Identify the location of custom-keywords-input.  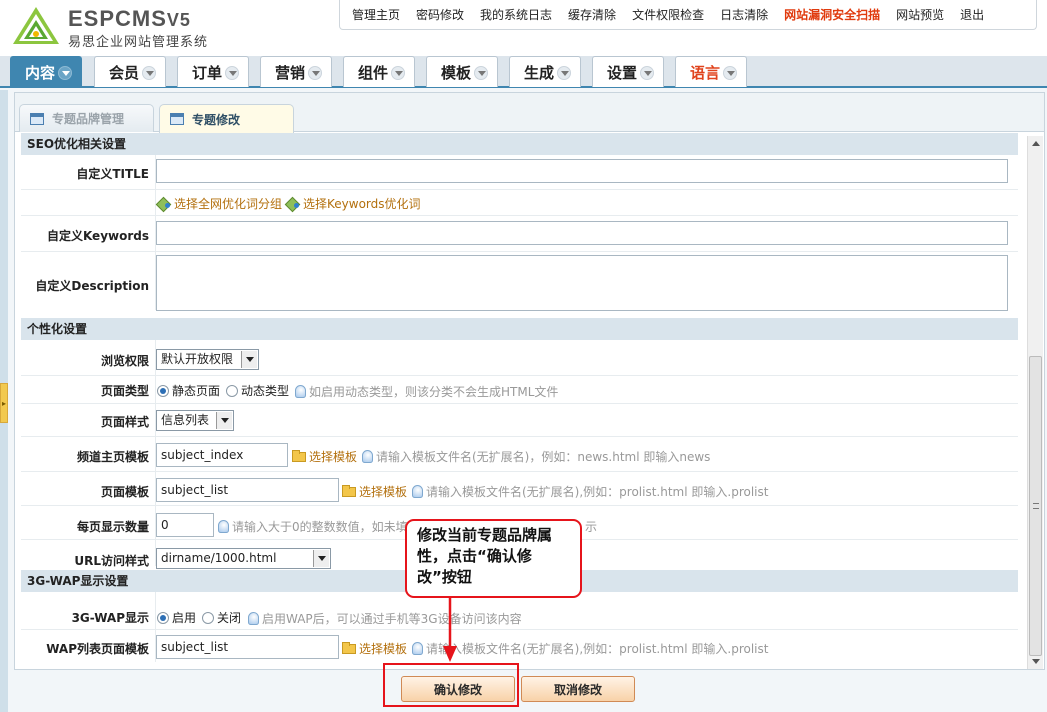
(582, 233).